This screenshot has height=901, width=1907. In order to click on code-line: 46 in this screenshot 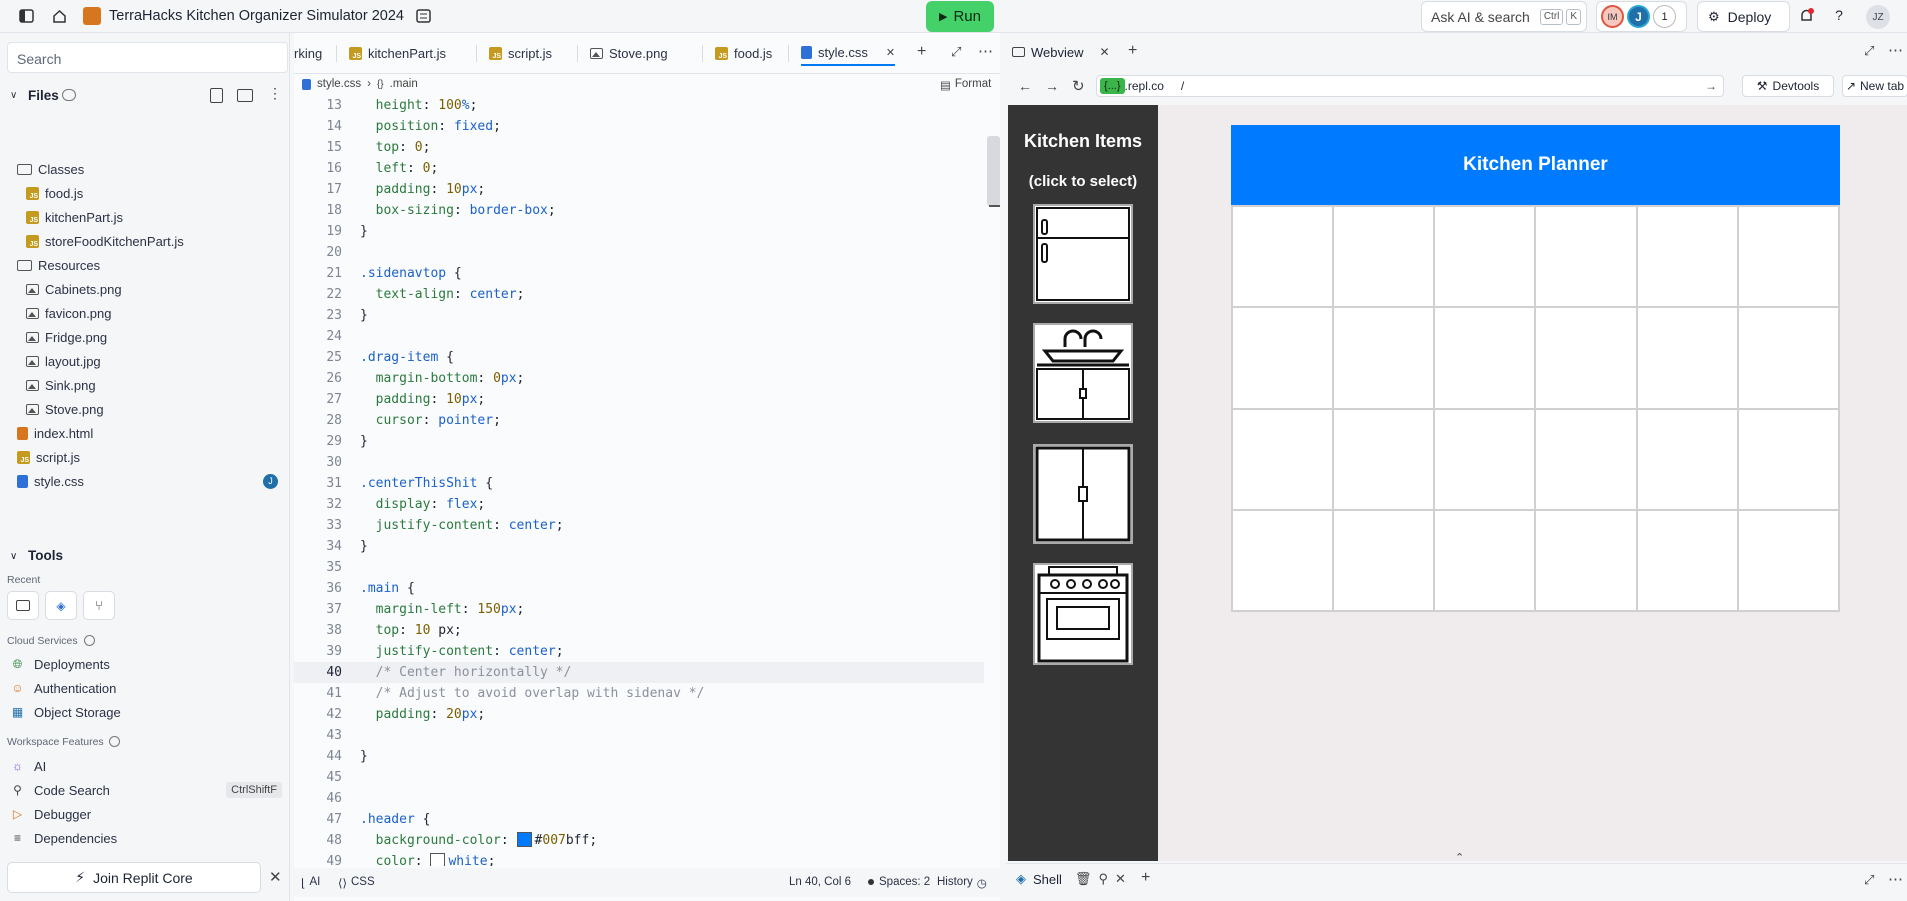, I will do `click(639, 798)`.